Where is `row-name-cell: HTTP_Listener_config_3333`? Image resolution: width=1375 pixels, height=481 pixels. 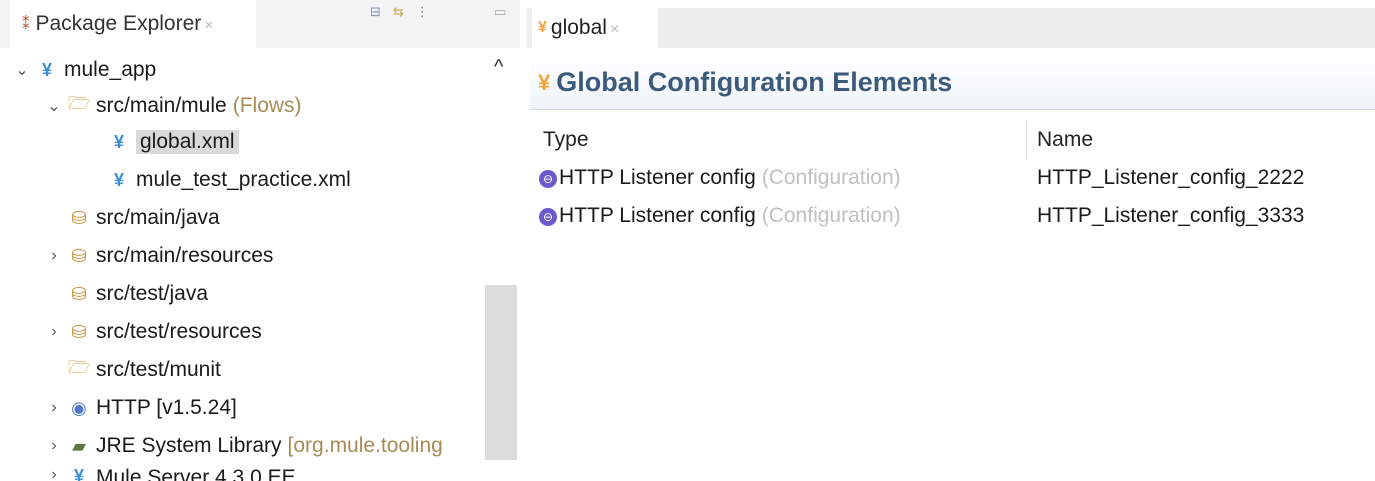 row-name-cell: HTTP_Listener_config_3333 is located at coordinates (1171, 215).